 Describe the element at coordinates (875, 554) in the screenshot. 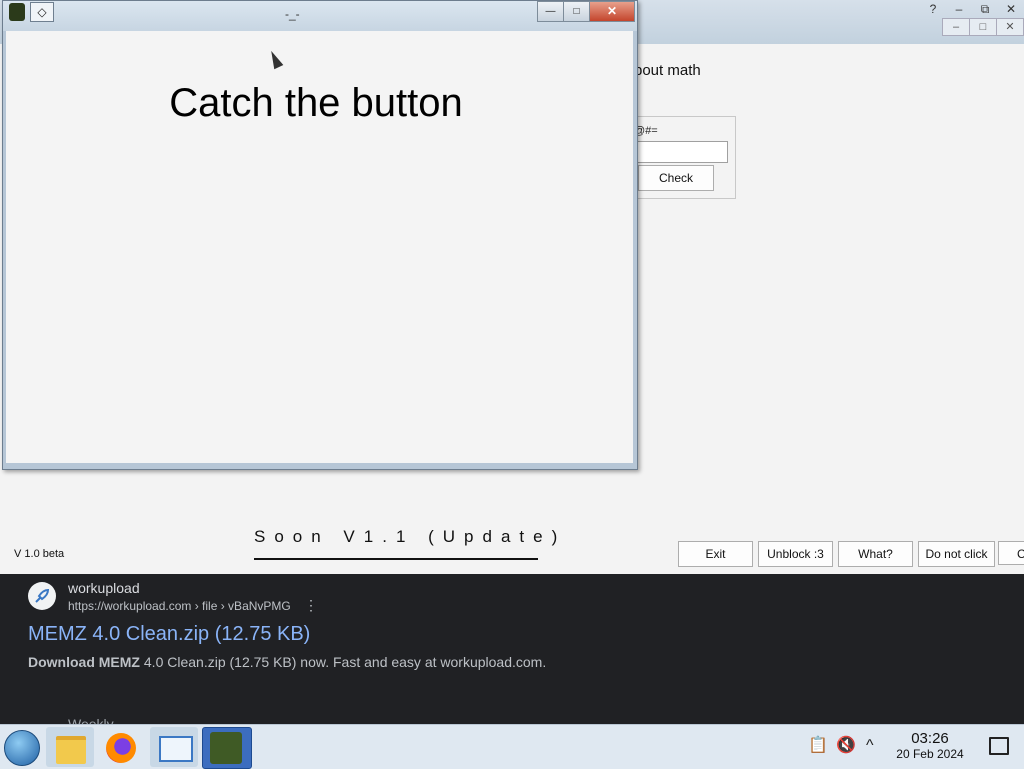

I see `what-button: What?` at that location.